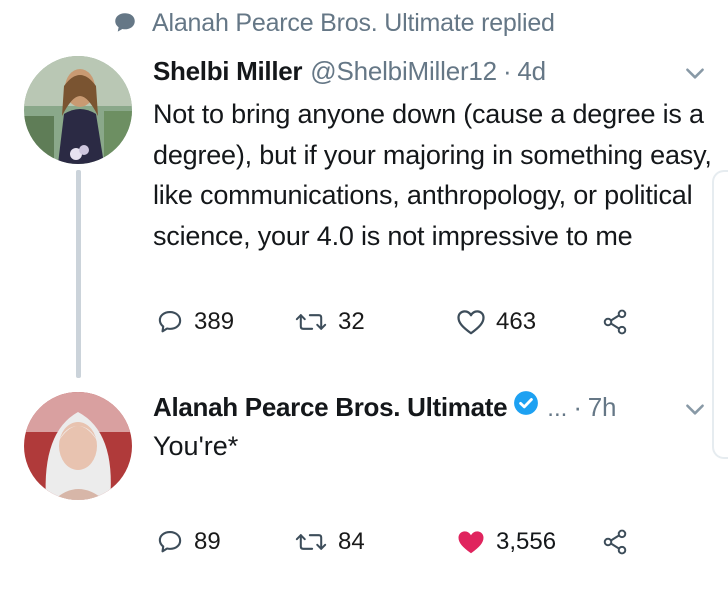 This screenshot has height=594, width=728. What do you see at coordinates (471, 542) in the screenshot?
I see `heart-filled-icon` at bounding box center [471, 542].